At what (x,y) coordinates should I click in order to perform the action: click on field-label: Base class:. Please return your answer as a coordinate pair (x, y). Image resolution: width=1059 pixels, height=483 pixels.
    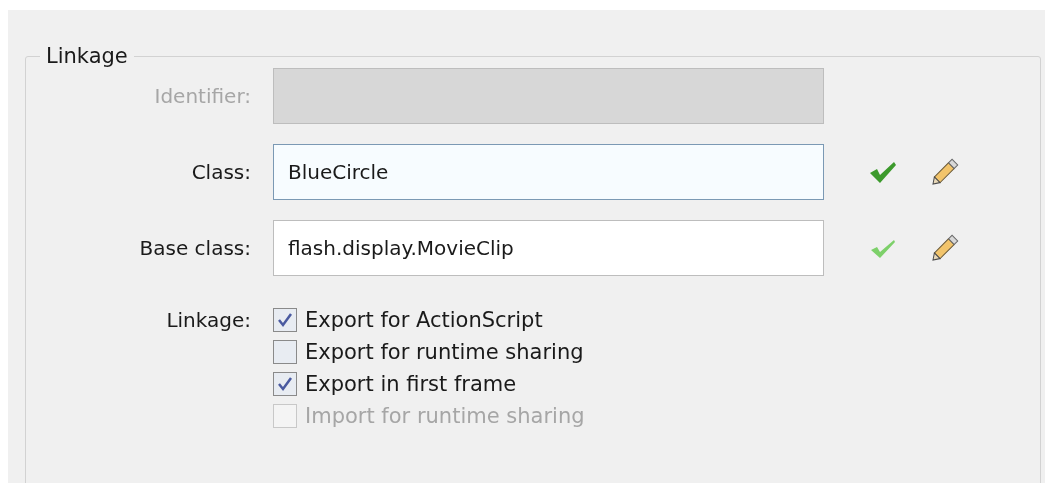
    Looking at the image, I should click on (195, 248).